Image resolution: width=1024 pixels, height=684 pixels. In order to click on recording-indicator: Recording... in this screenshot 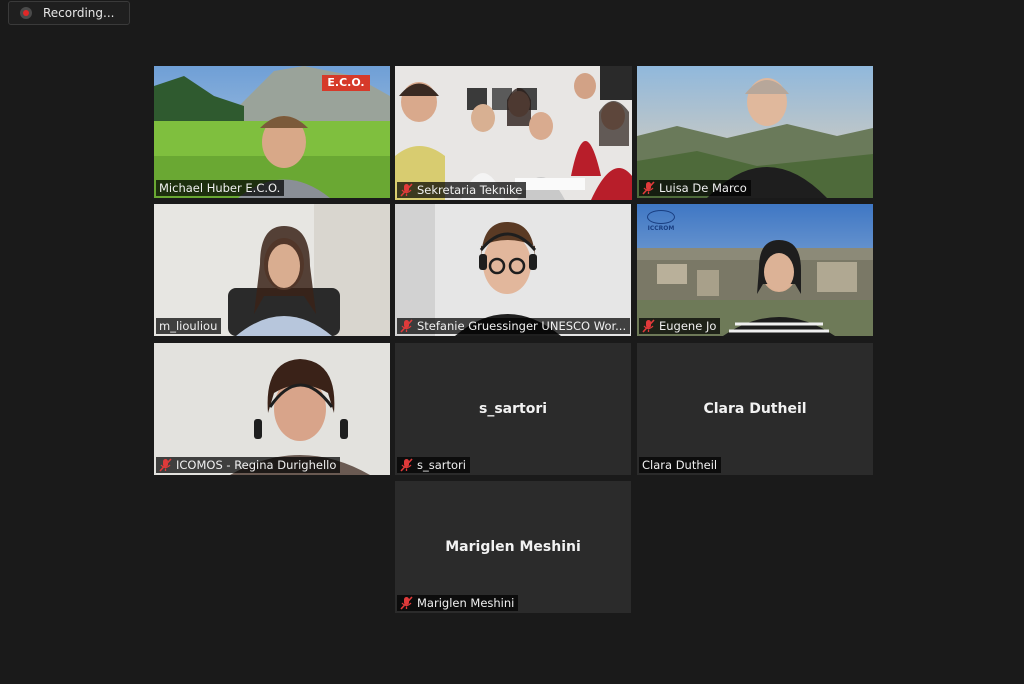, I will do `click(69, 13)`.